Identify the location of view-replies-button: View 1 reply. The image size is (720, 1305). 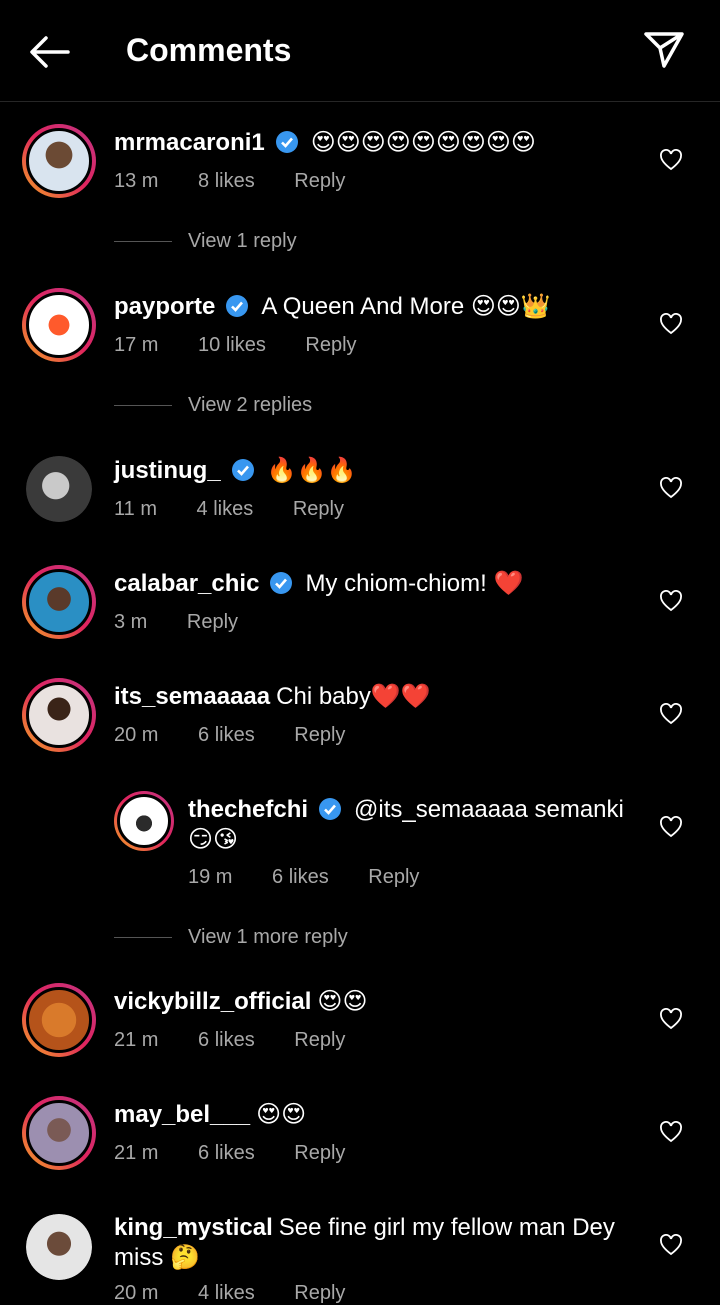
(205, 241).